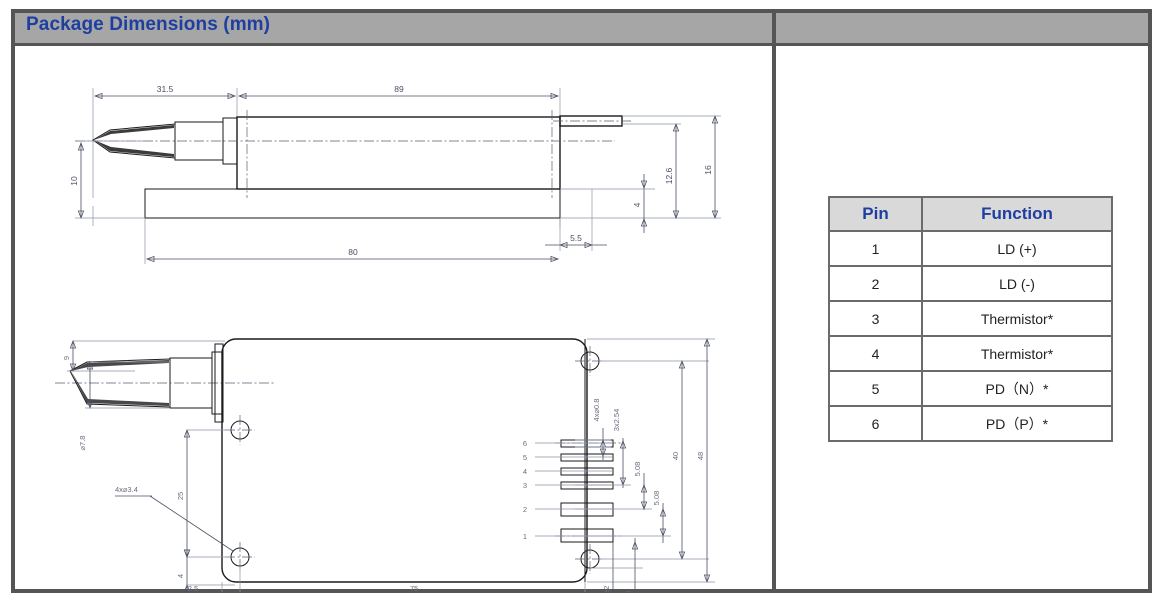  Describe the element at coordinates (875, 318) in the screenshot. I see `cell-pin: 3` at that location.